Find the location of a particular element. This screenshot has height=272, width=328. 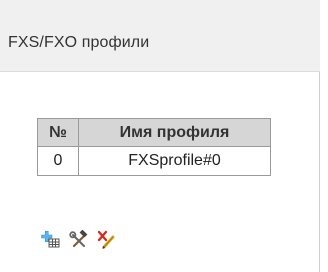

add-table-icon is located at coordinates (50, 239).